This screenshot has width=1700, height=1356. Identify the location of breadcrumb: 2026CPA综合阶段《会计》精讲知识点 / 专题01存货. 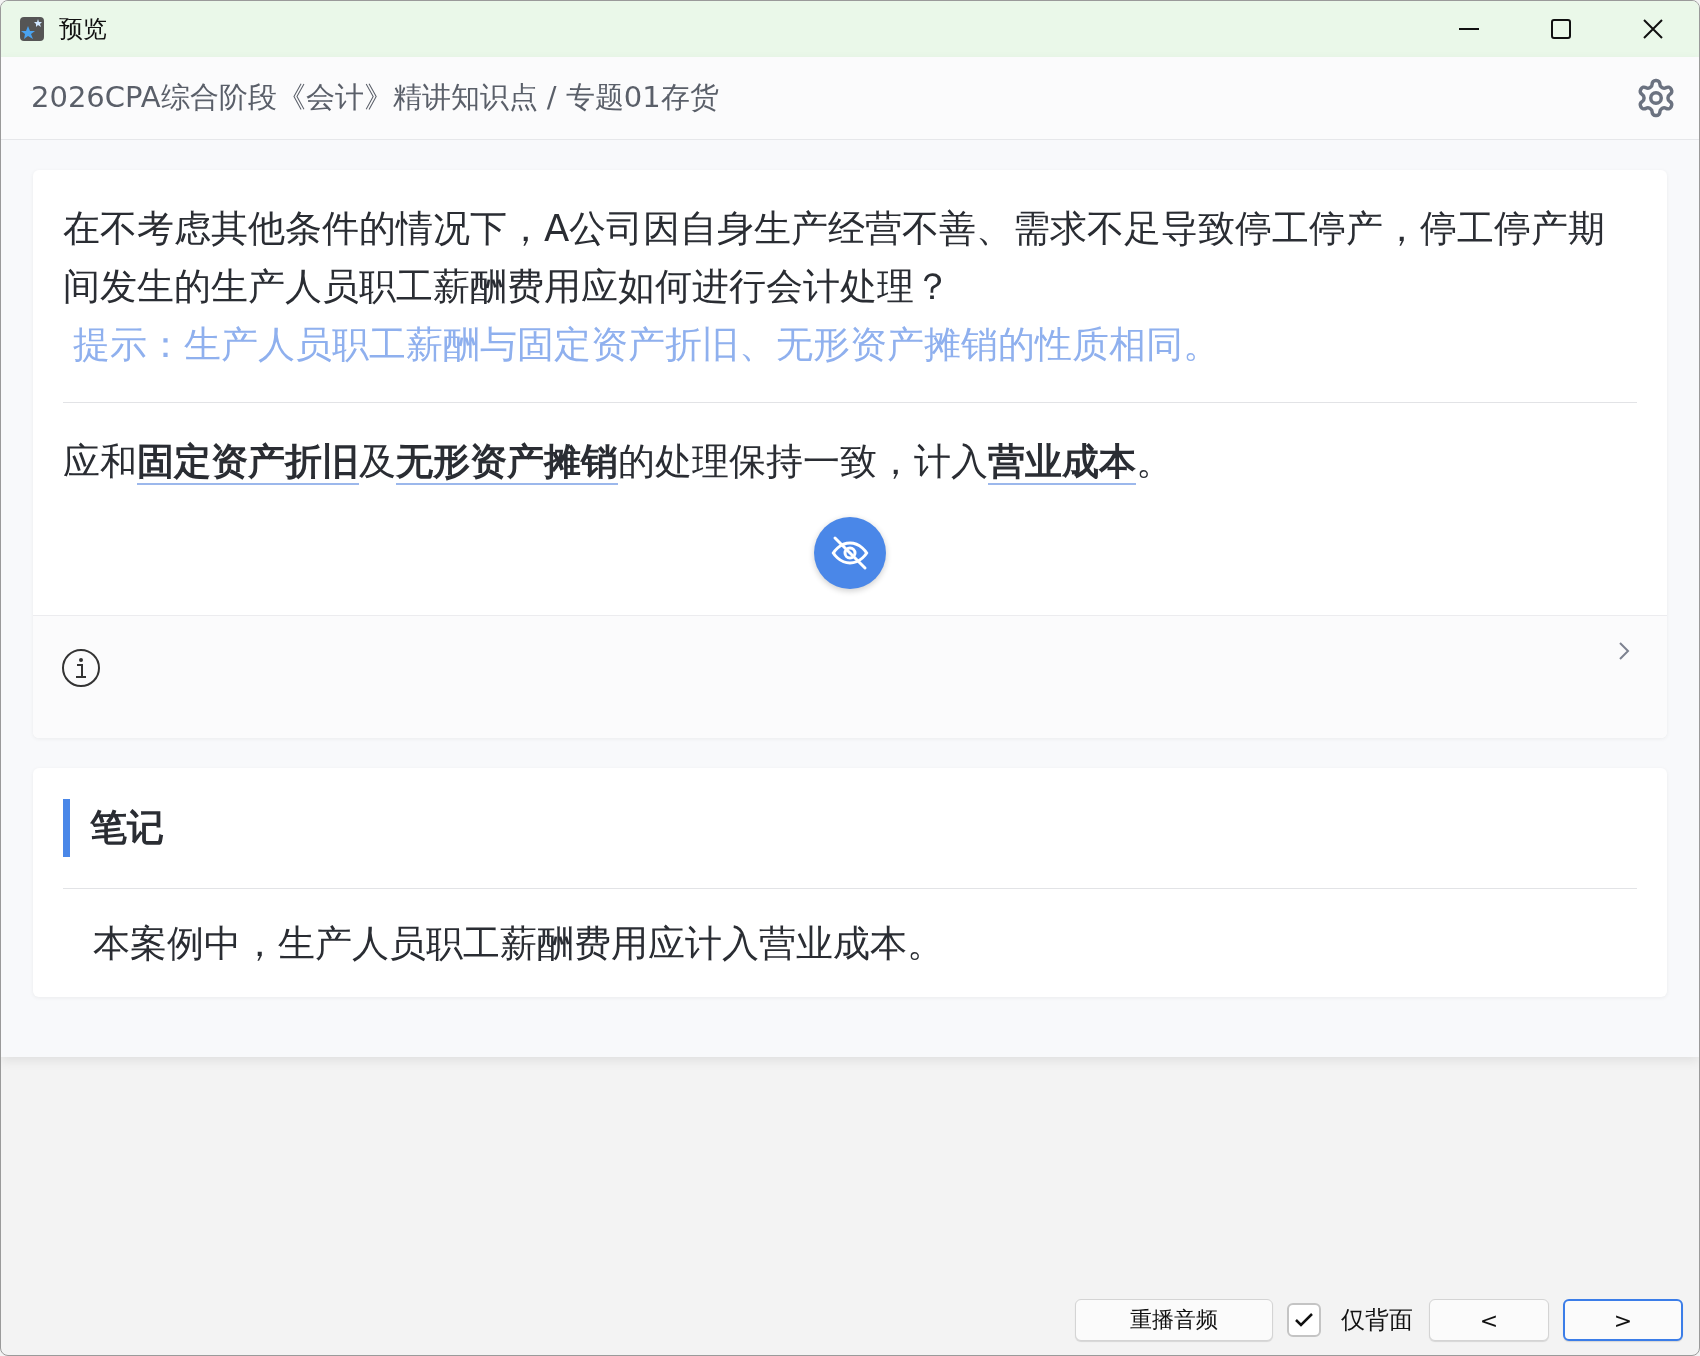
(375, 97).